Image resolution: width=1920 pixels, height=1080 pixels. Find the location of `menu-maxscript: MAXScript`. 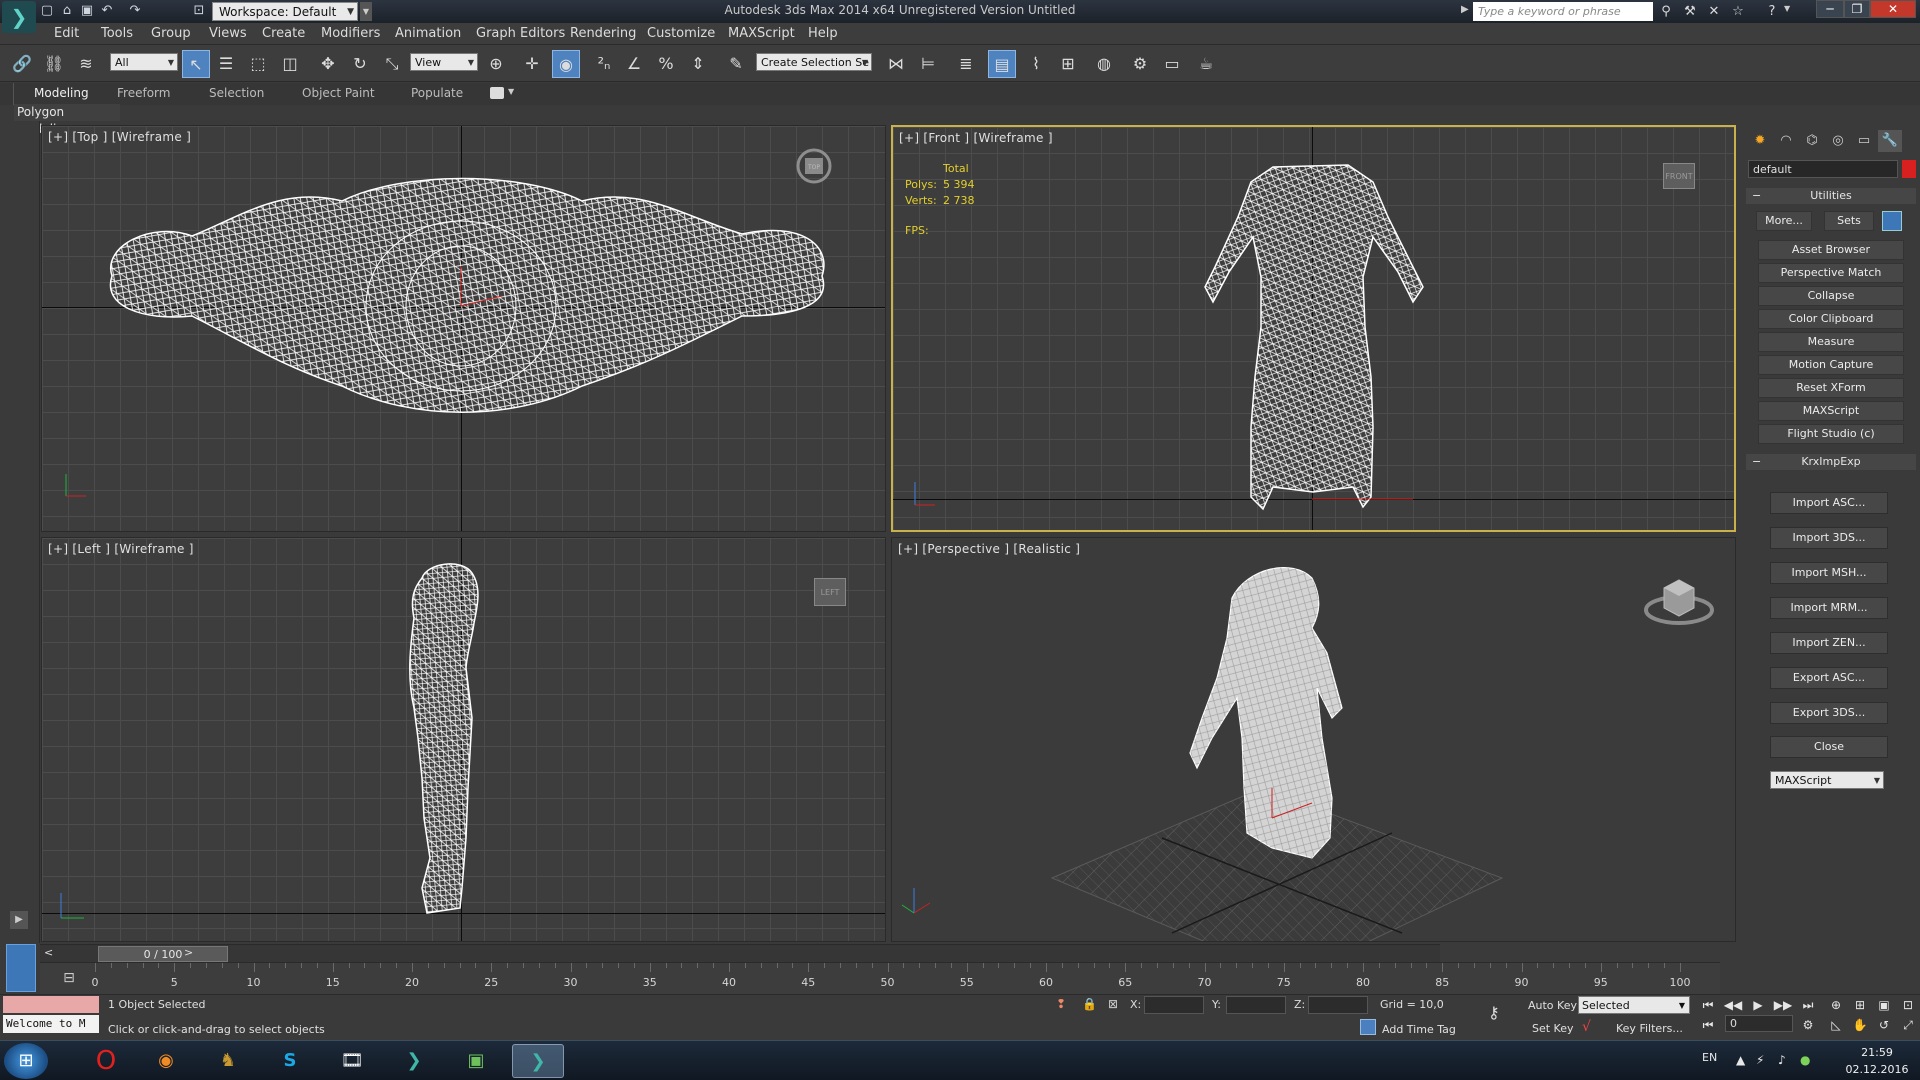

menu-maxscript: MAXScript is located at coordinates (761, 33).